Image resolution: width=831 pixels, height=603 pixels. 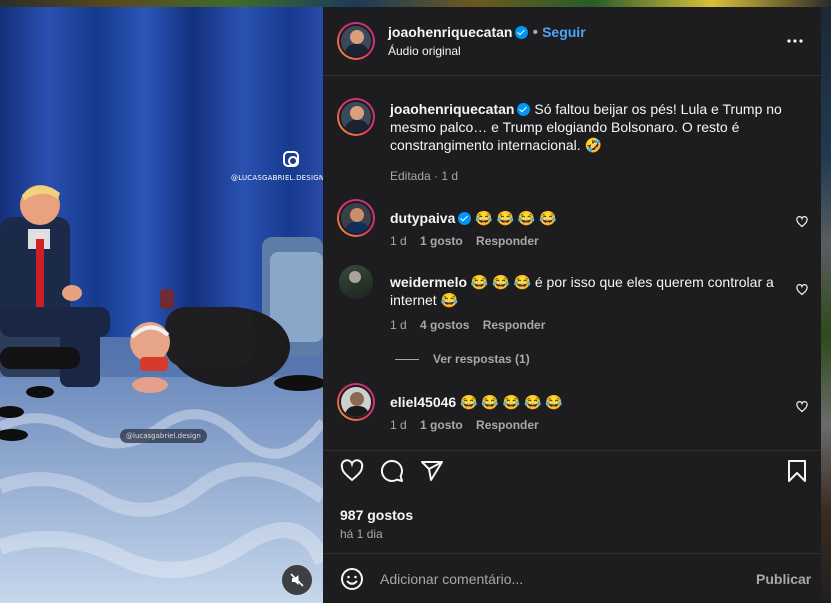 I want to click on backdrop-right, so click(x=826, y=305).